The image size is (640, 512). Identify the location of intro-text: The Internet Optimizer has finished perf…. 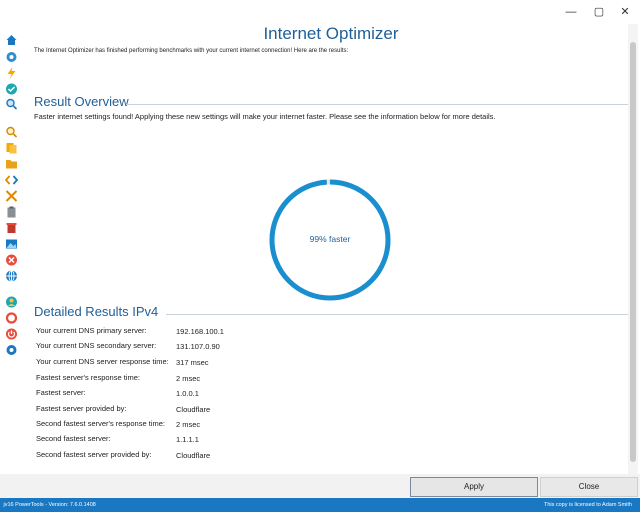
(191, 51).